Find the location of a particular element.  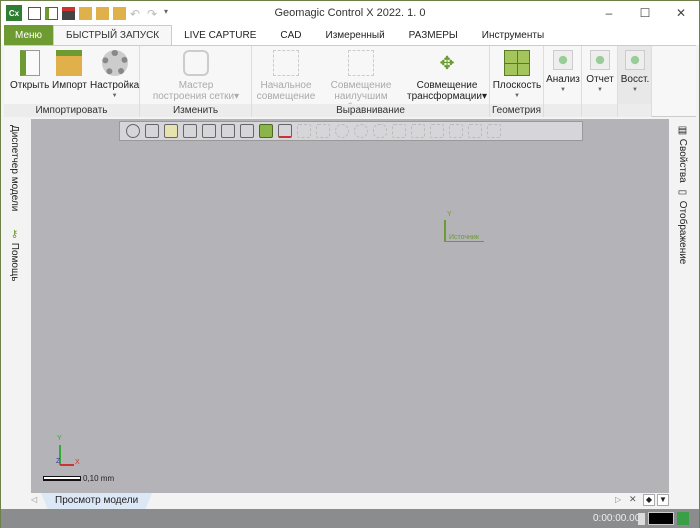

settings-button: Настройка ▼ is located at coordinates (114, 76).